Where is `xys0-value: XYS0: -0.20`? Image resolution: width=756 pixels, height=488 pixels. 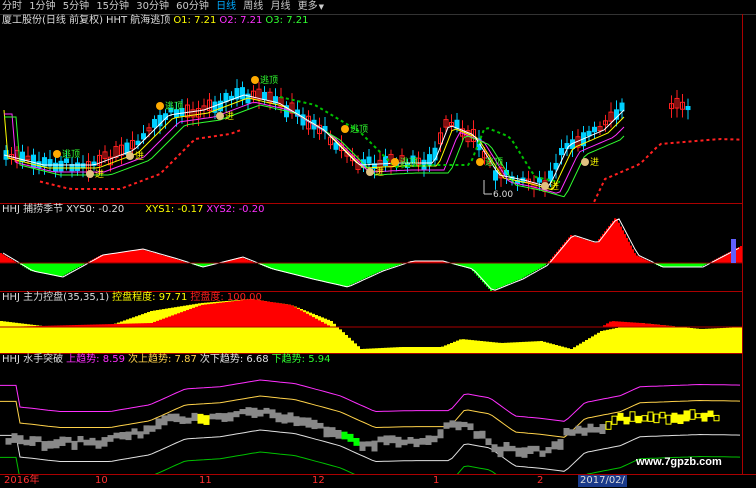
xys0-value: XYS0: -0.20 is located at coordinates (95, 209).